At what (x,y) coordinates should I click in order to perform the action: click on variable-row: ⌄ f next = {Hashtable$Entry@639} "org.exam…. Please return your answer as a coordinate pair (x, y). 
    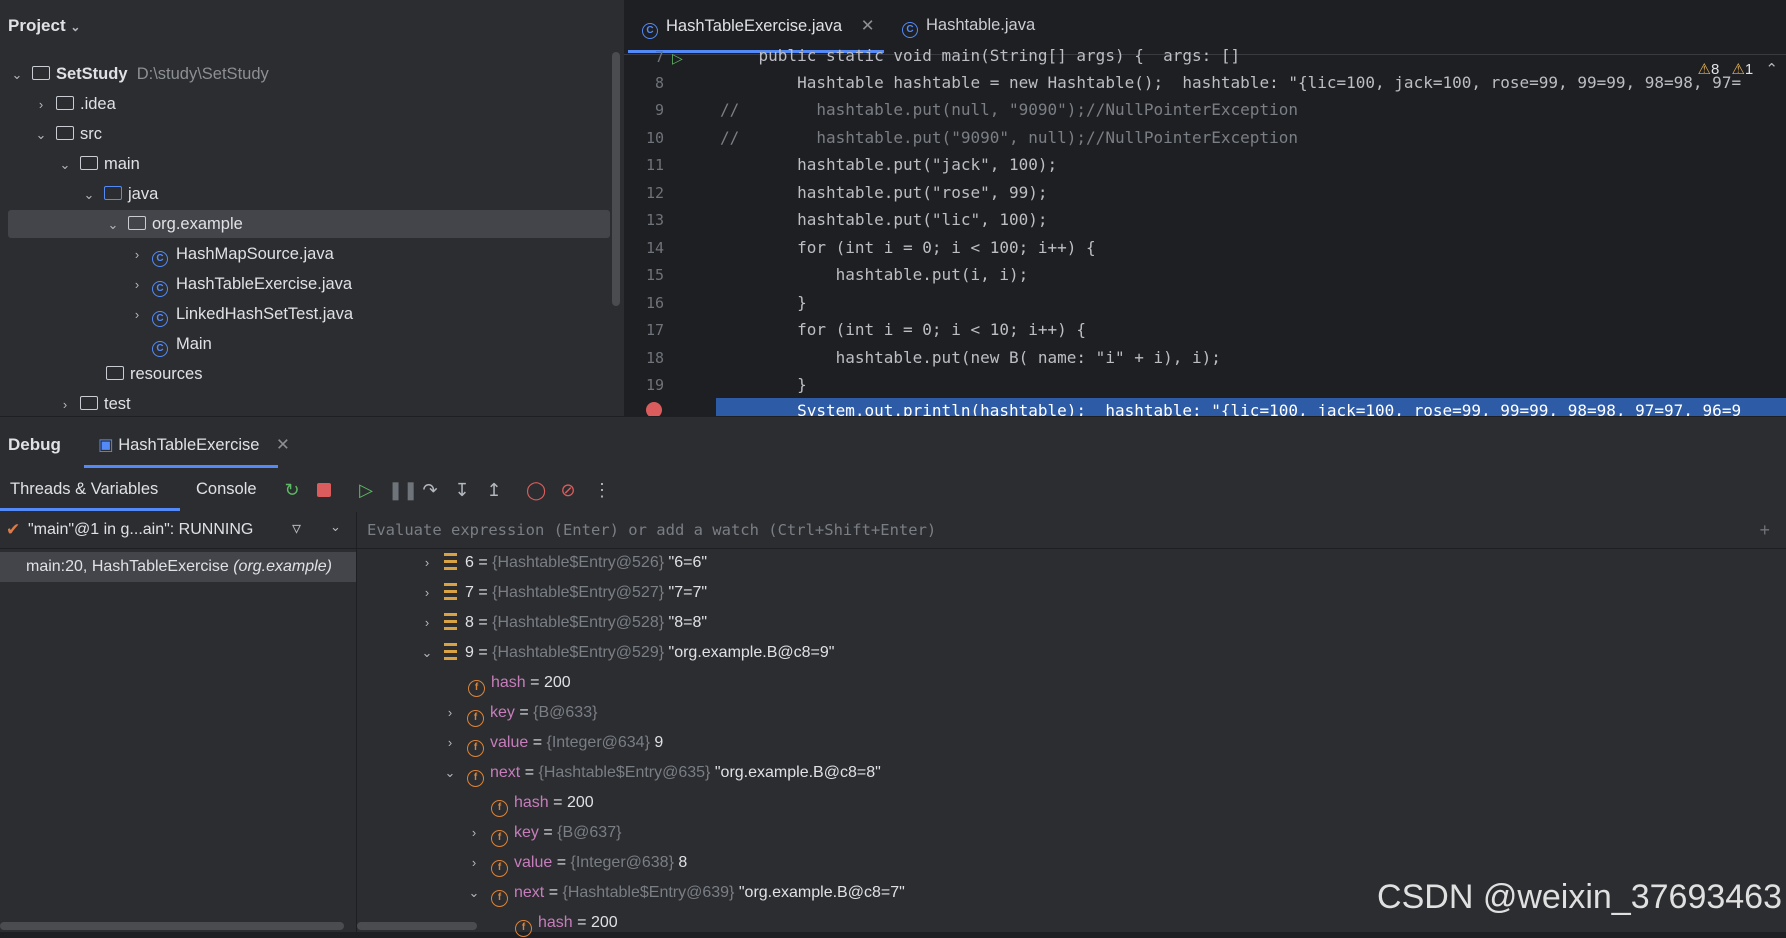
    Looking at the image, I should click on (686, 893).